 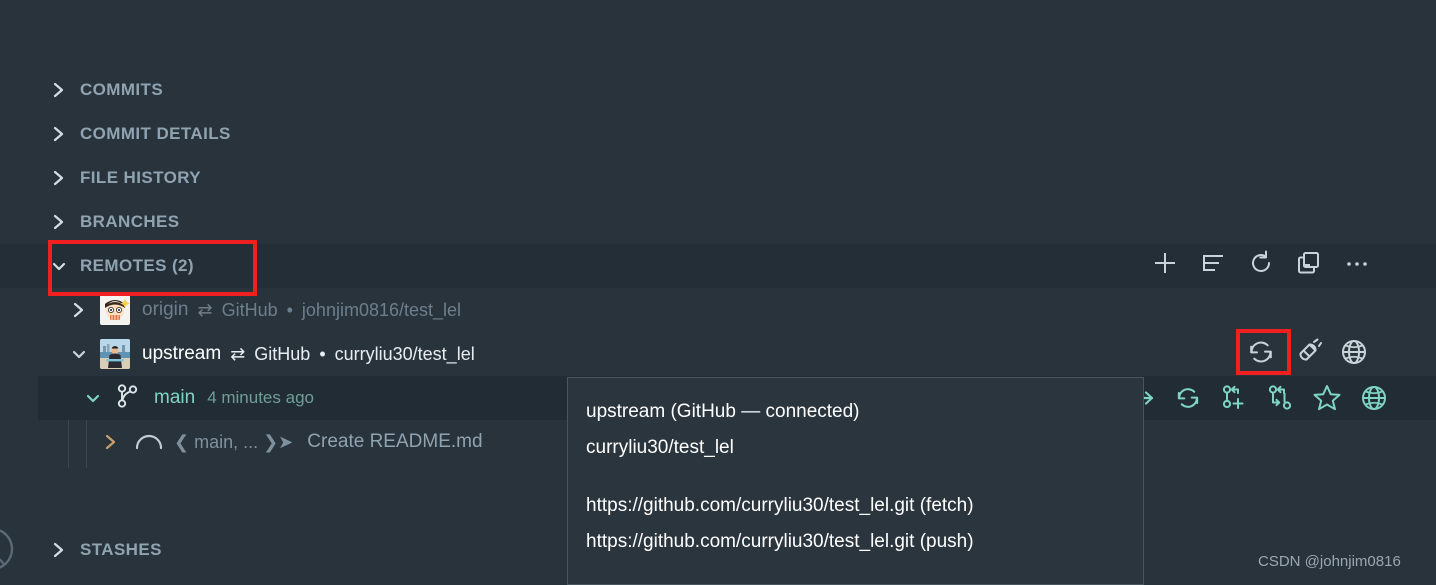 I want to click on refresh-icon, so click(x=1261, y=263).